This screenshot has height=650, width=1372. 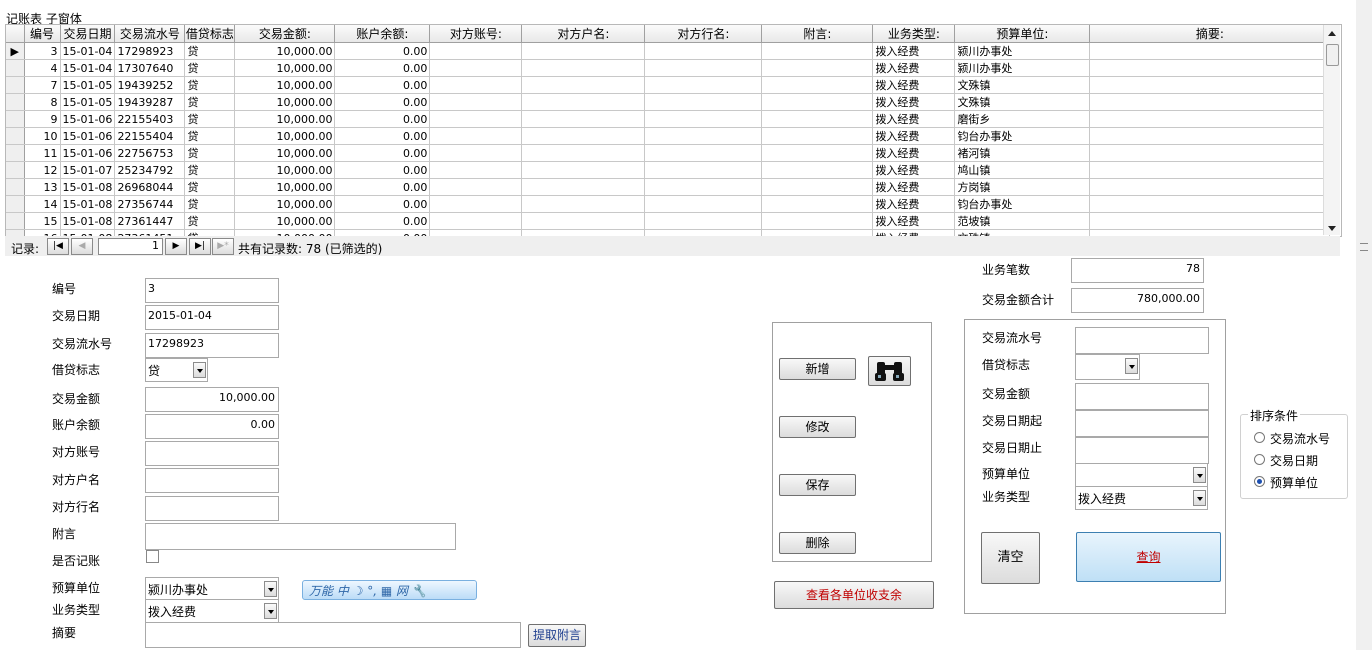 What do you see at coordinates (212, 611) in the screenshot?
I see `type-select: 拨入经费` at bounding box center [212, 611].